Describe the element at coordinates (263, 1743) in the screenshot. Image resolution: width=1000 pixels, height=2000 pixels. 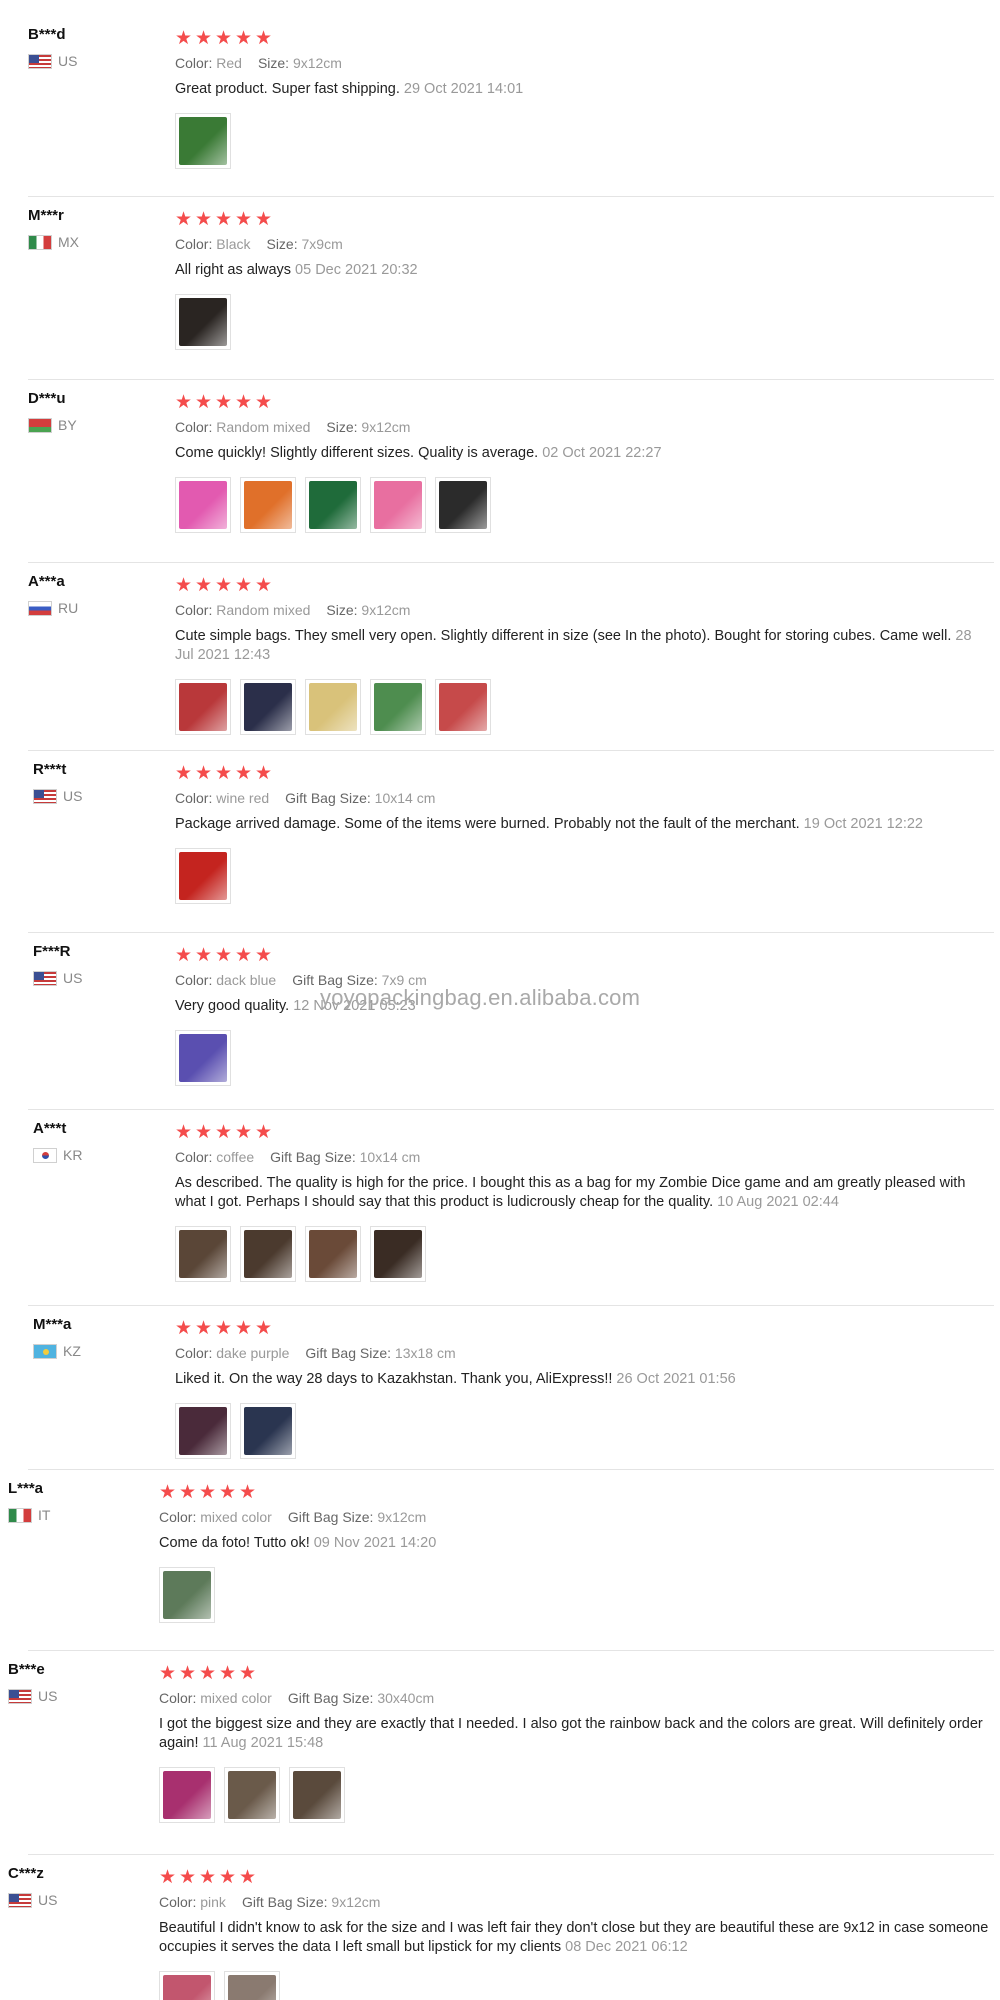
I see `review-date: 11 Aug 2021 15:48` at that location.